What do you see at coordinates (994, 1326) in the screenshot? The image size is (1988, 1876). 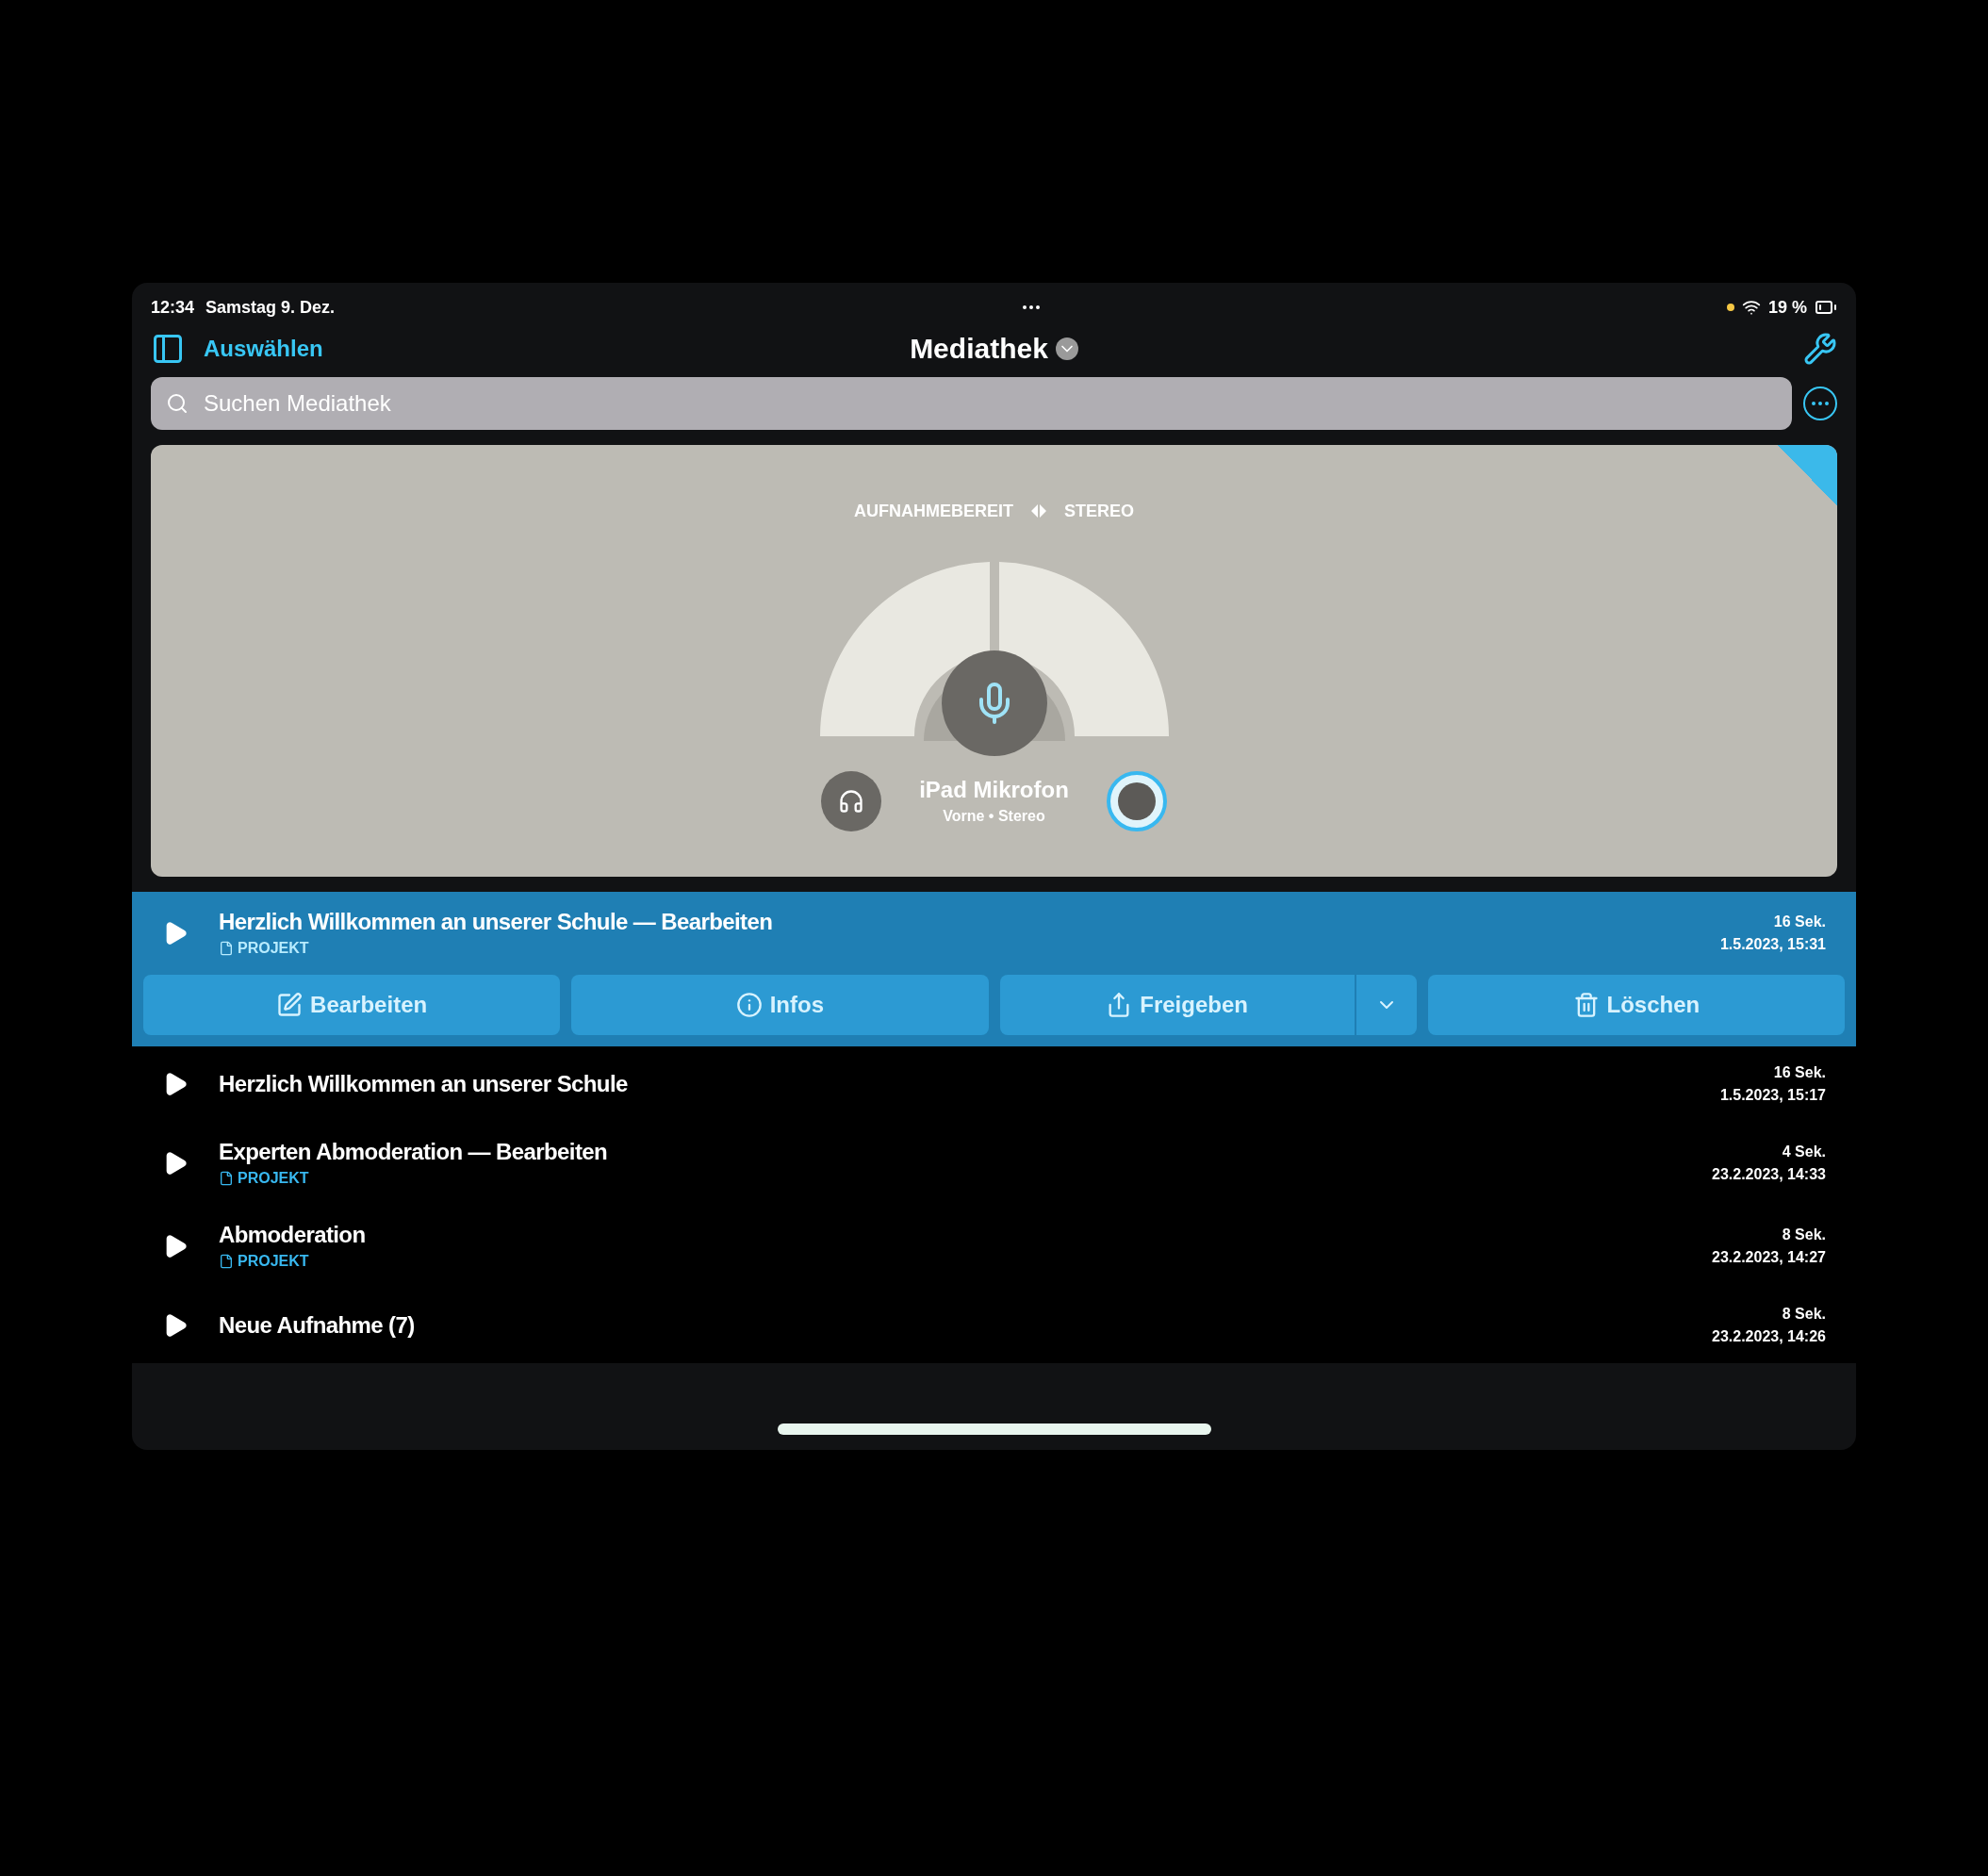 I see `recording-row: Neue Aufnahme (7) 8 Sek. 23.2.2023, 14:26` at bounding box center [994, 1326].